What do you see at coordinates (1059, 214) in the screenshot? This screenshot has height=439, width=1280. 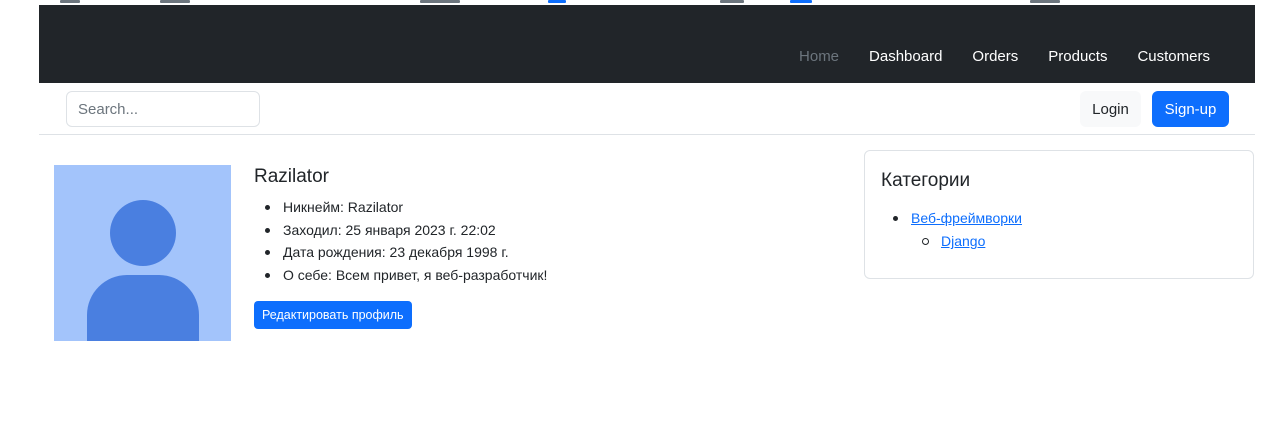 I see `categories-card: Категории Веб-фреймворки Django` at bounding box center [1059, 214].